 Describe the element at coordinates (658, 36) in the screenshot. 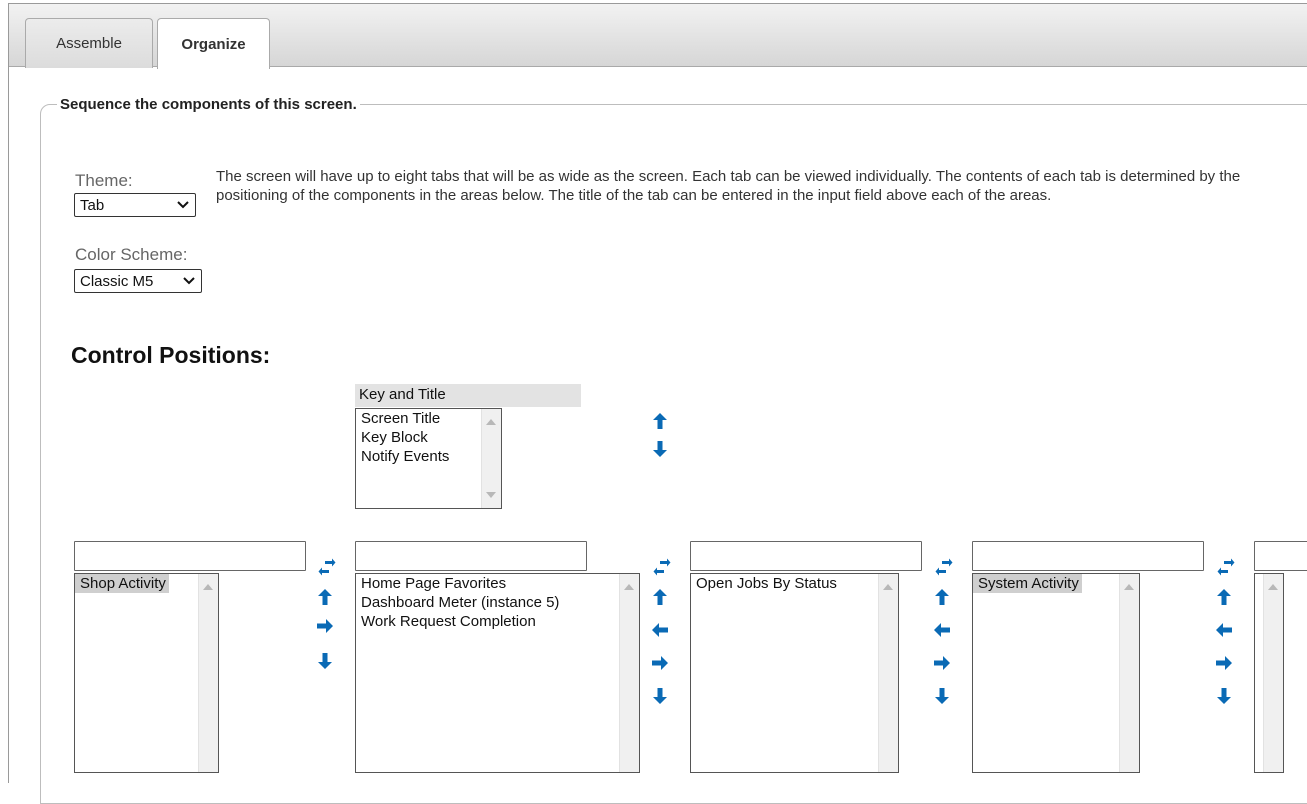

I see `tab-bar: Assemble Organize` at that location.